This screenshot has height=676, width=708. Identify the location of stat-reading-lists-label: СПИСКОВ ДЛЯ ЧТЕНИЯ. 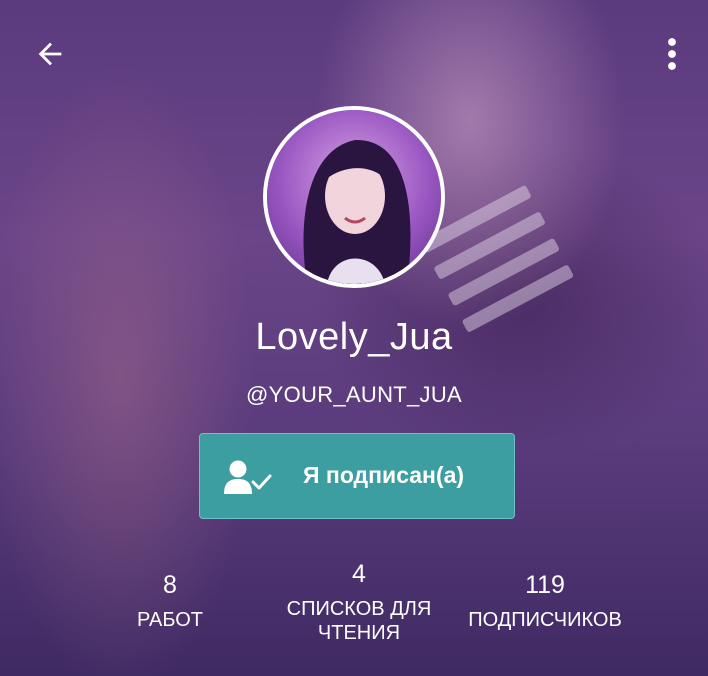
(359, 621).